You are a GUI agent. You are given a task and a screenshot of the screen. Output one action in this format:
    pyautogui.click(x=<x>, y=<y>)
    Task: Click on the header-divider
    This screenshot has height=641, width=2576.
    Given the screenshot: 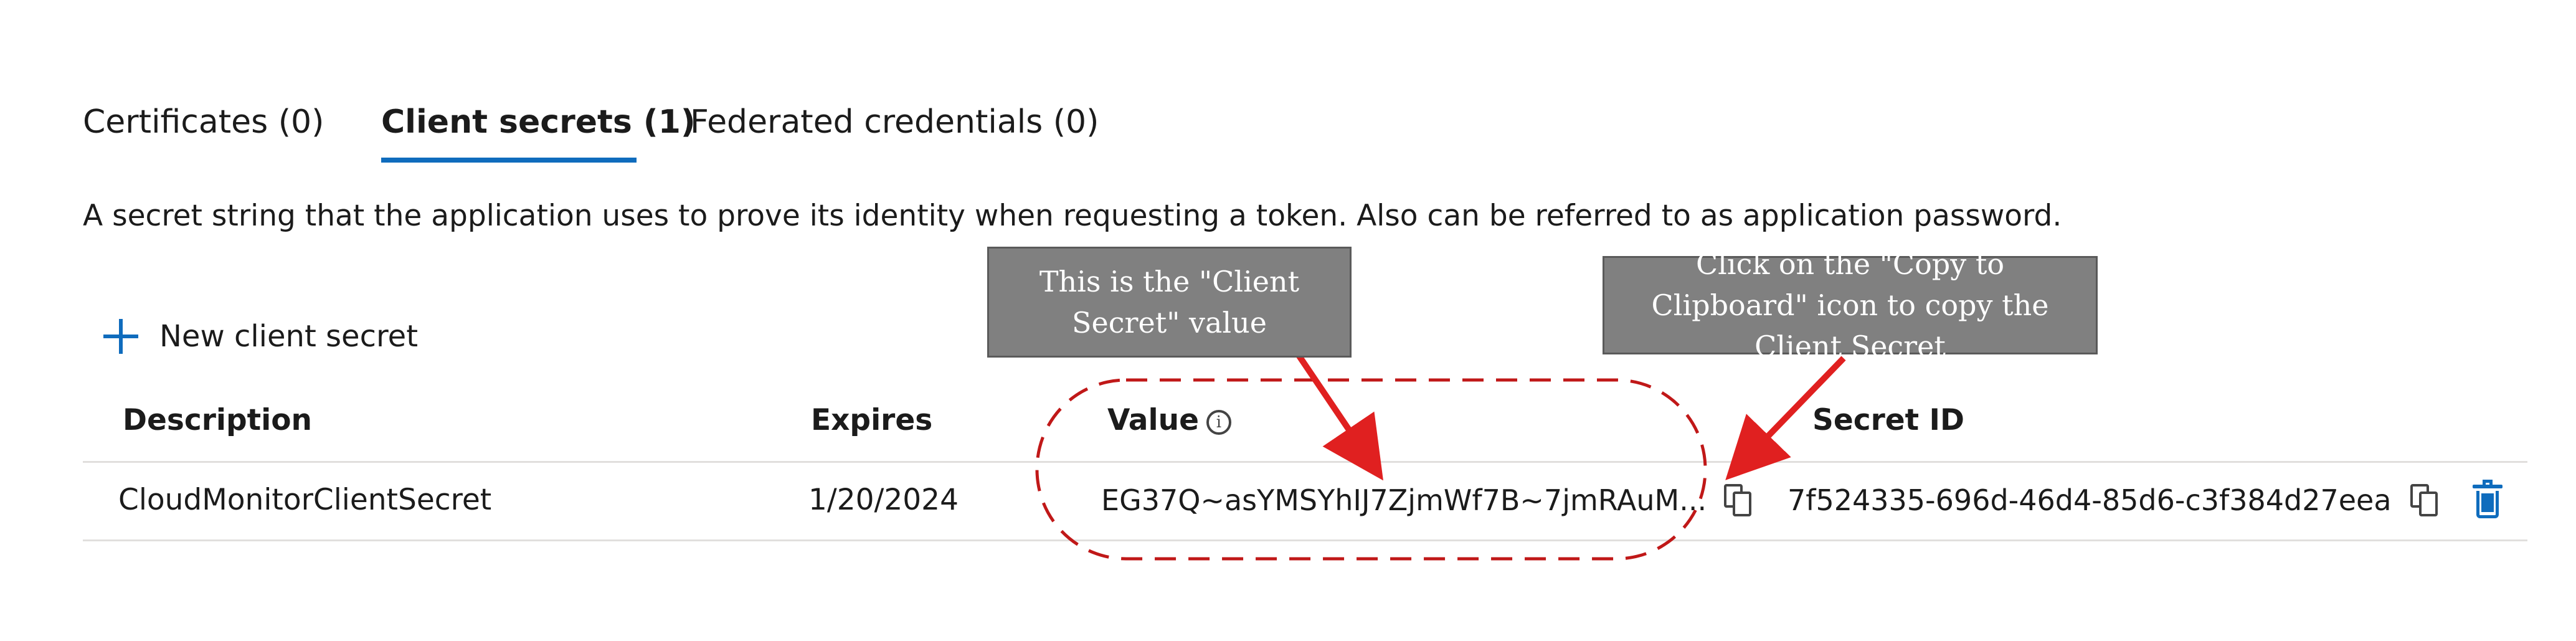 What is the action you would take?
    pyautogui.click(x=1305, y=462)
    